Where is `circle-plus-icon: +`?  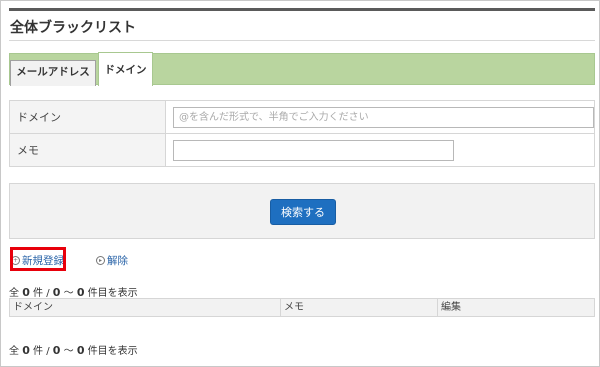 circle-plus-icon: + is located at coordinates (15, 260).